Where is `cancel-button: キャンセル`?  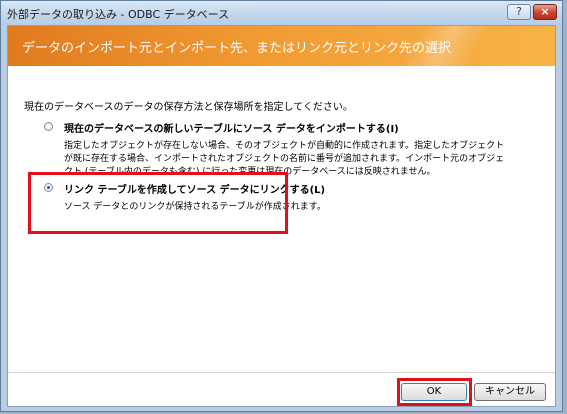
cancel-button: キャンセル is located at coordinates (510, 392).